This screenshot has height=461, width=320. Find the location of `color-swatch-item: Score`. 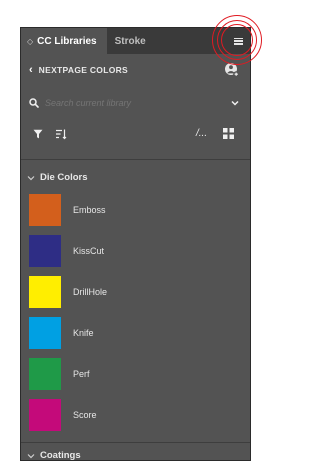

color-swatch-item: Score is located at coordinates (63, 415).